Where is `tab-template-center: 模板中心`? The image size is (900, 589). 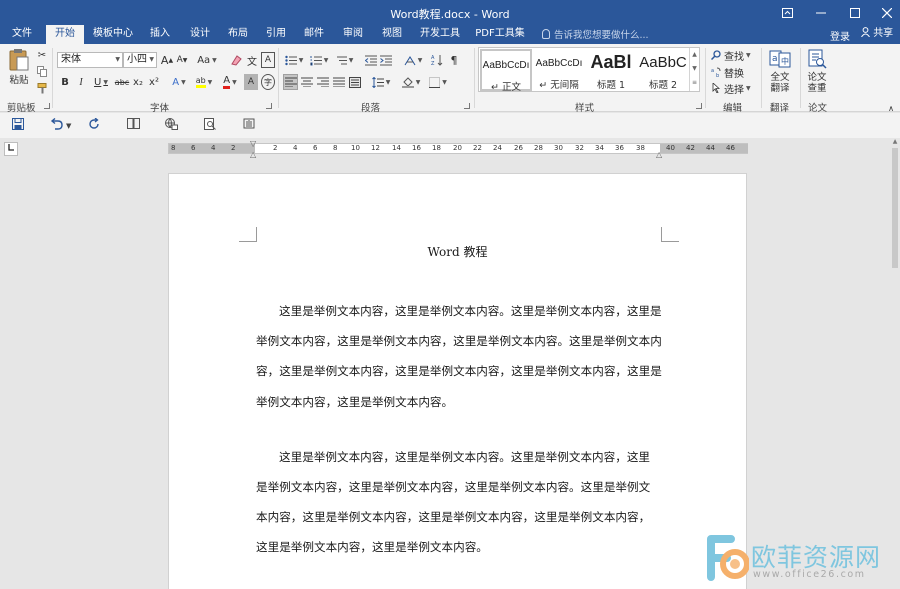
tab-template-center: 模板中心 is located at coordinates (113, 34).